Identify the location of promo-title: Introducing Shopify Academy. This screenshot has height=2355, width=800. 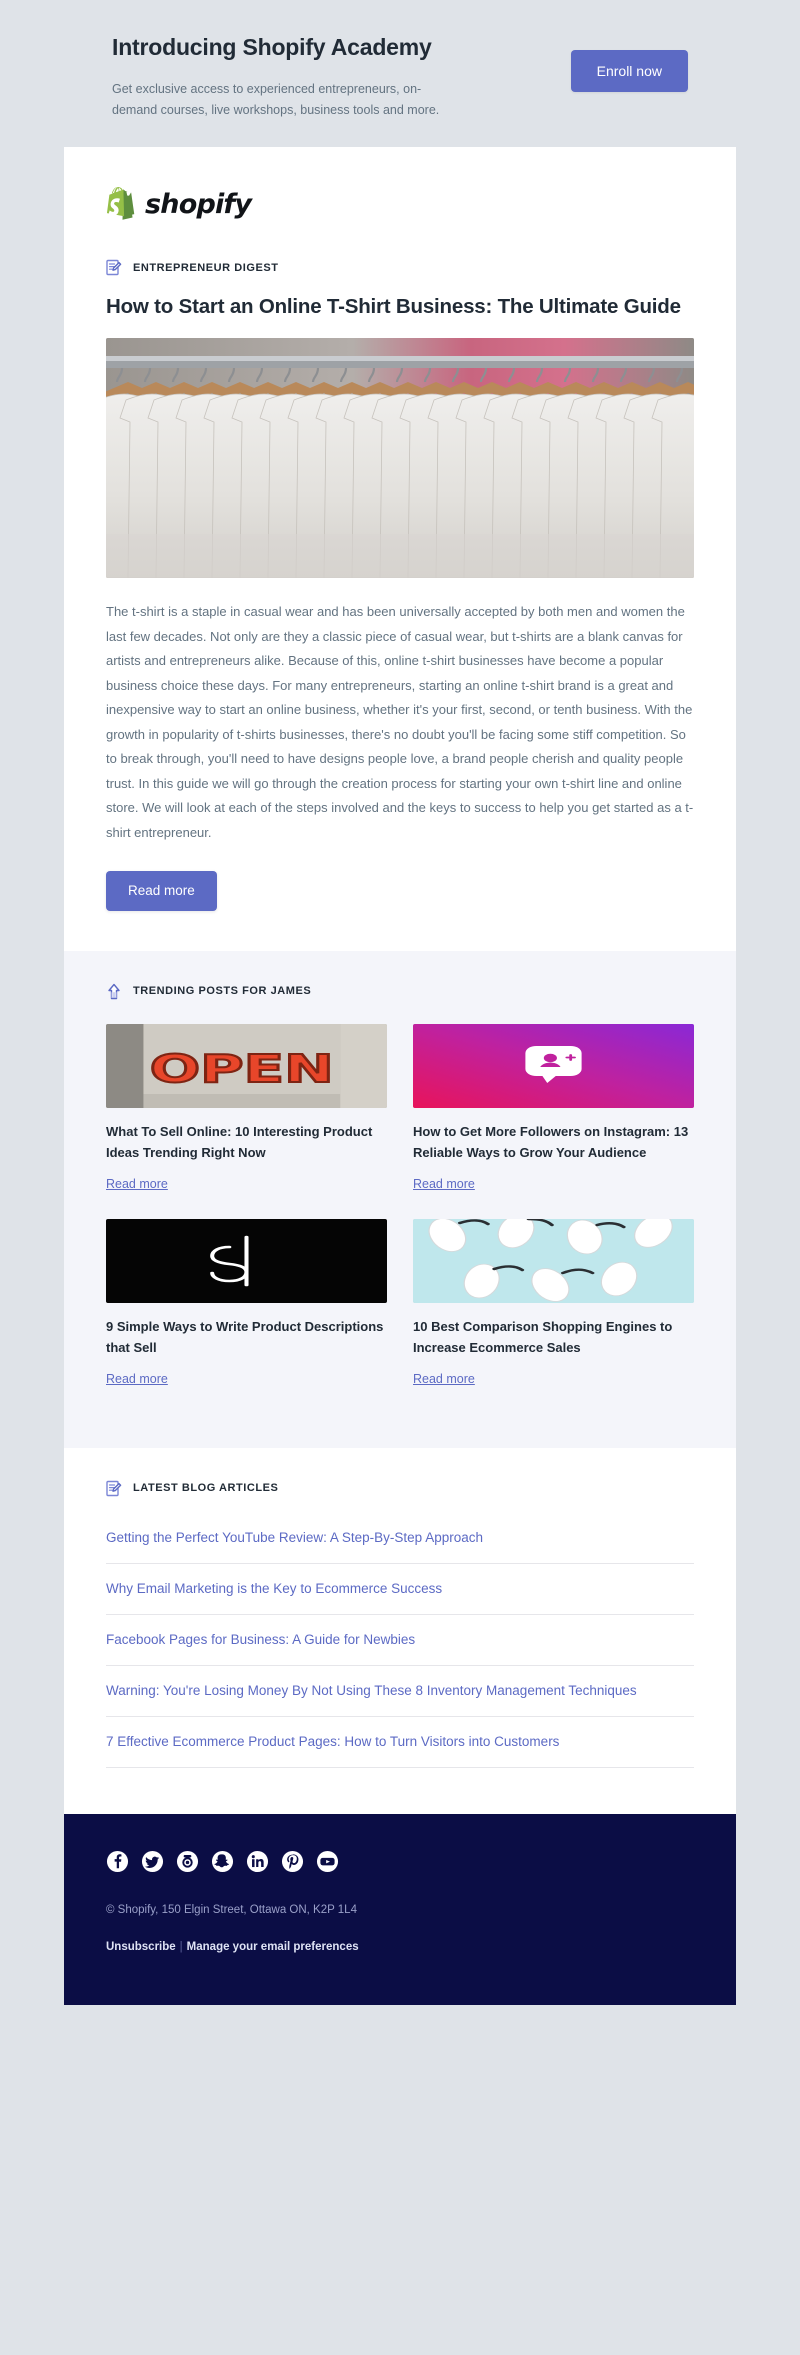
(272, 47).